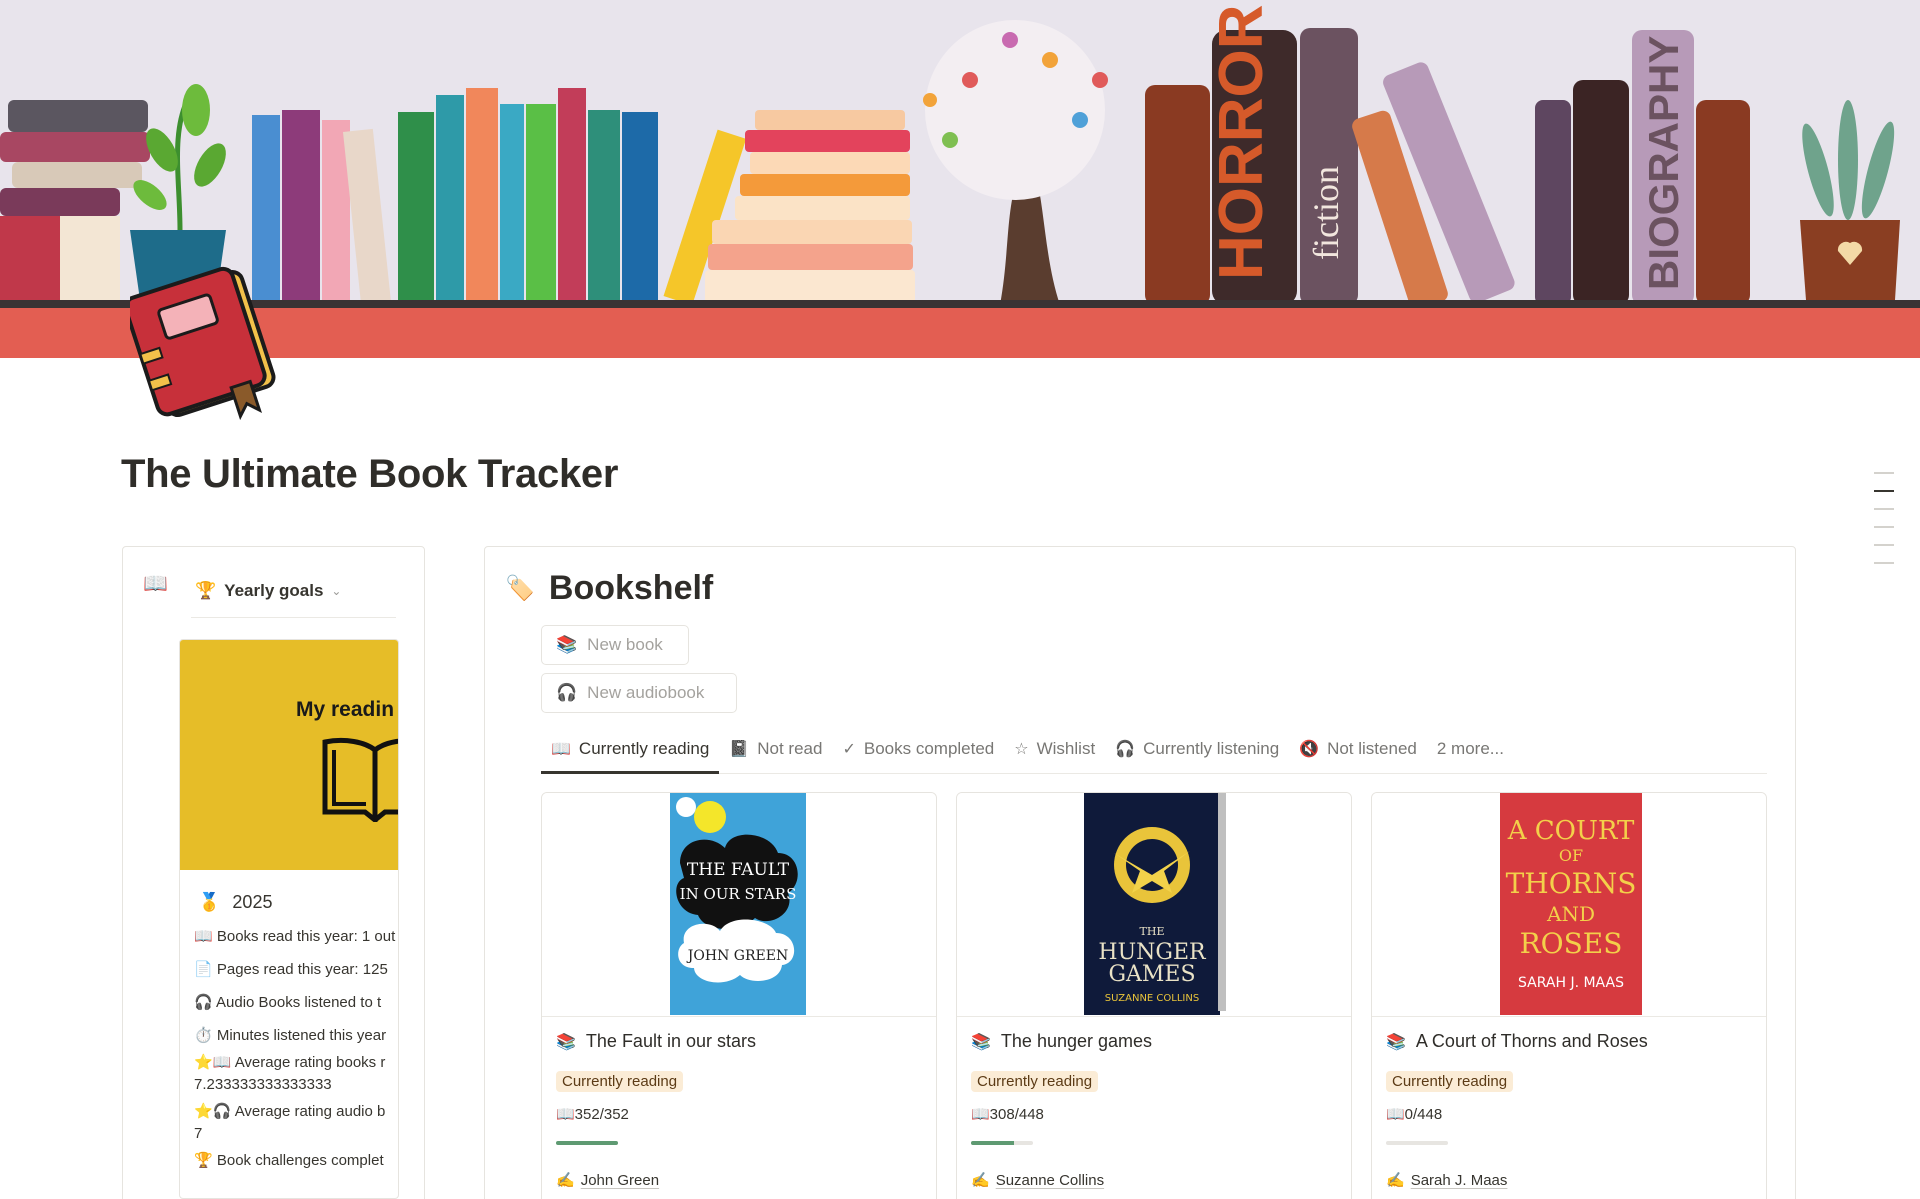 Image resolution: width=1920 pixels, height=1199 pixels. Describe the element at coordinates (209, 902) in the screenshot. I see `medal-icon: 🥇` at that location.